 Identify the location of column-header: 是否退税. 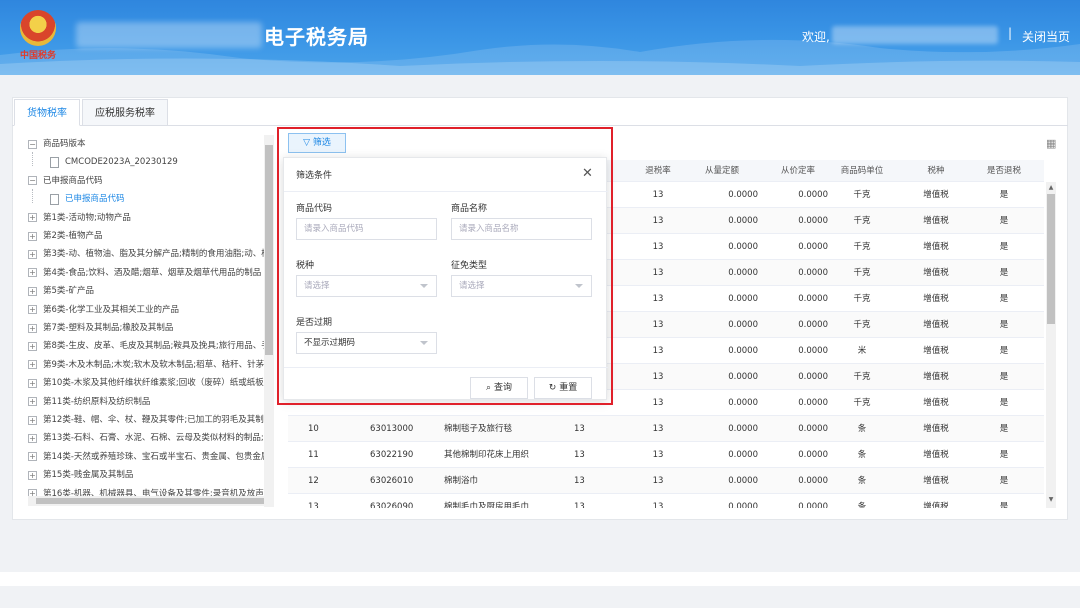
(1004, 171).